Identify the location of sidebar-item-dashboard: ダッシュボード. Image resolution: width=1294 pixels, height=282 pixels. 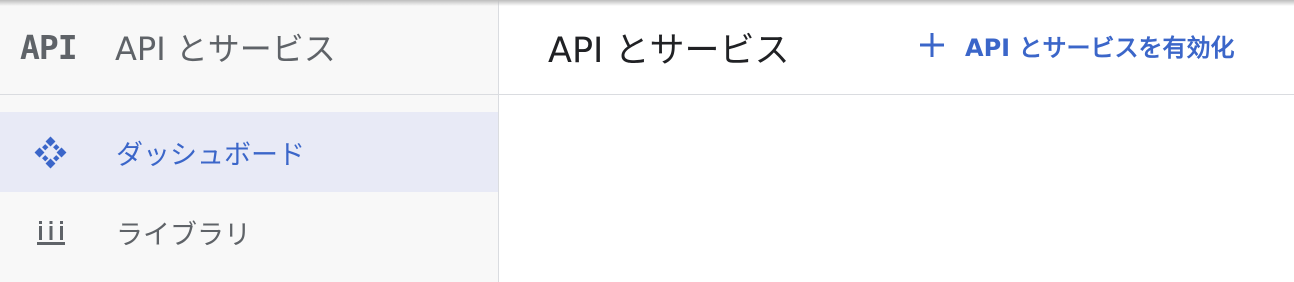
(249, 152).